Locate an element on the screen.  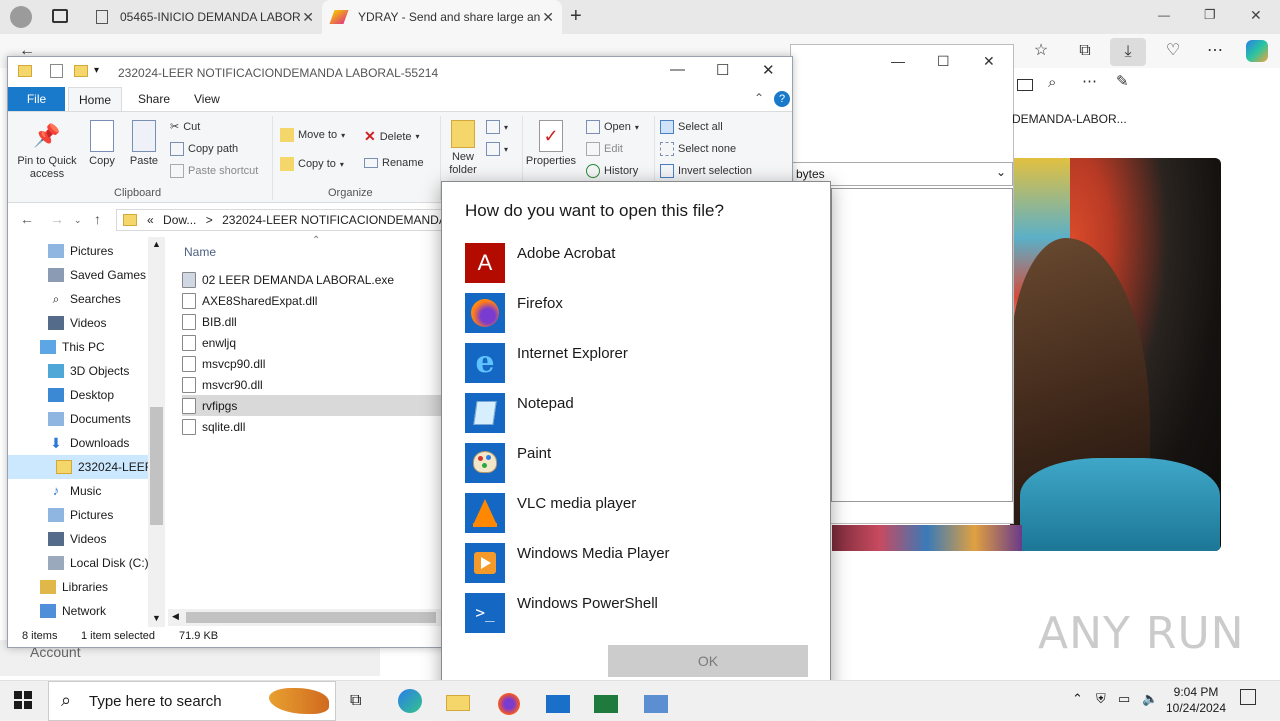
tree-item-downloads: ⬇ Downloads is located at coordinates (78, 443).